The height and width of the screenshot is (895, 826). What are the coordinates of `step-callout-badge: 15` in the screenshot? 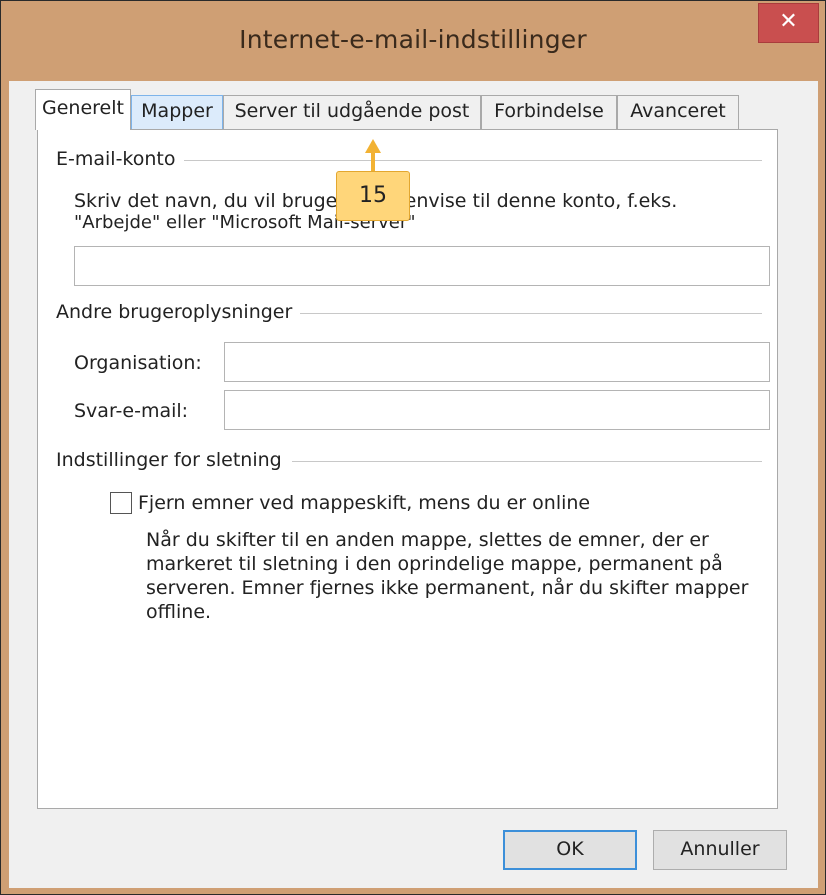 It's located at (373, 196).